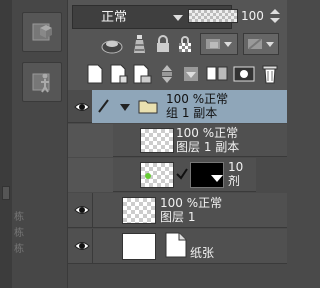  I want to click on merge-layer-button, so click(191, 74).